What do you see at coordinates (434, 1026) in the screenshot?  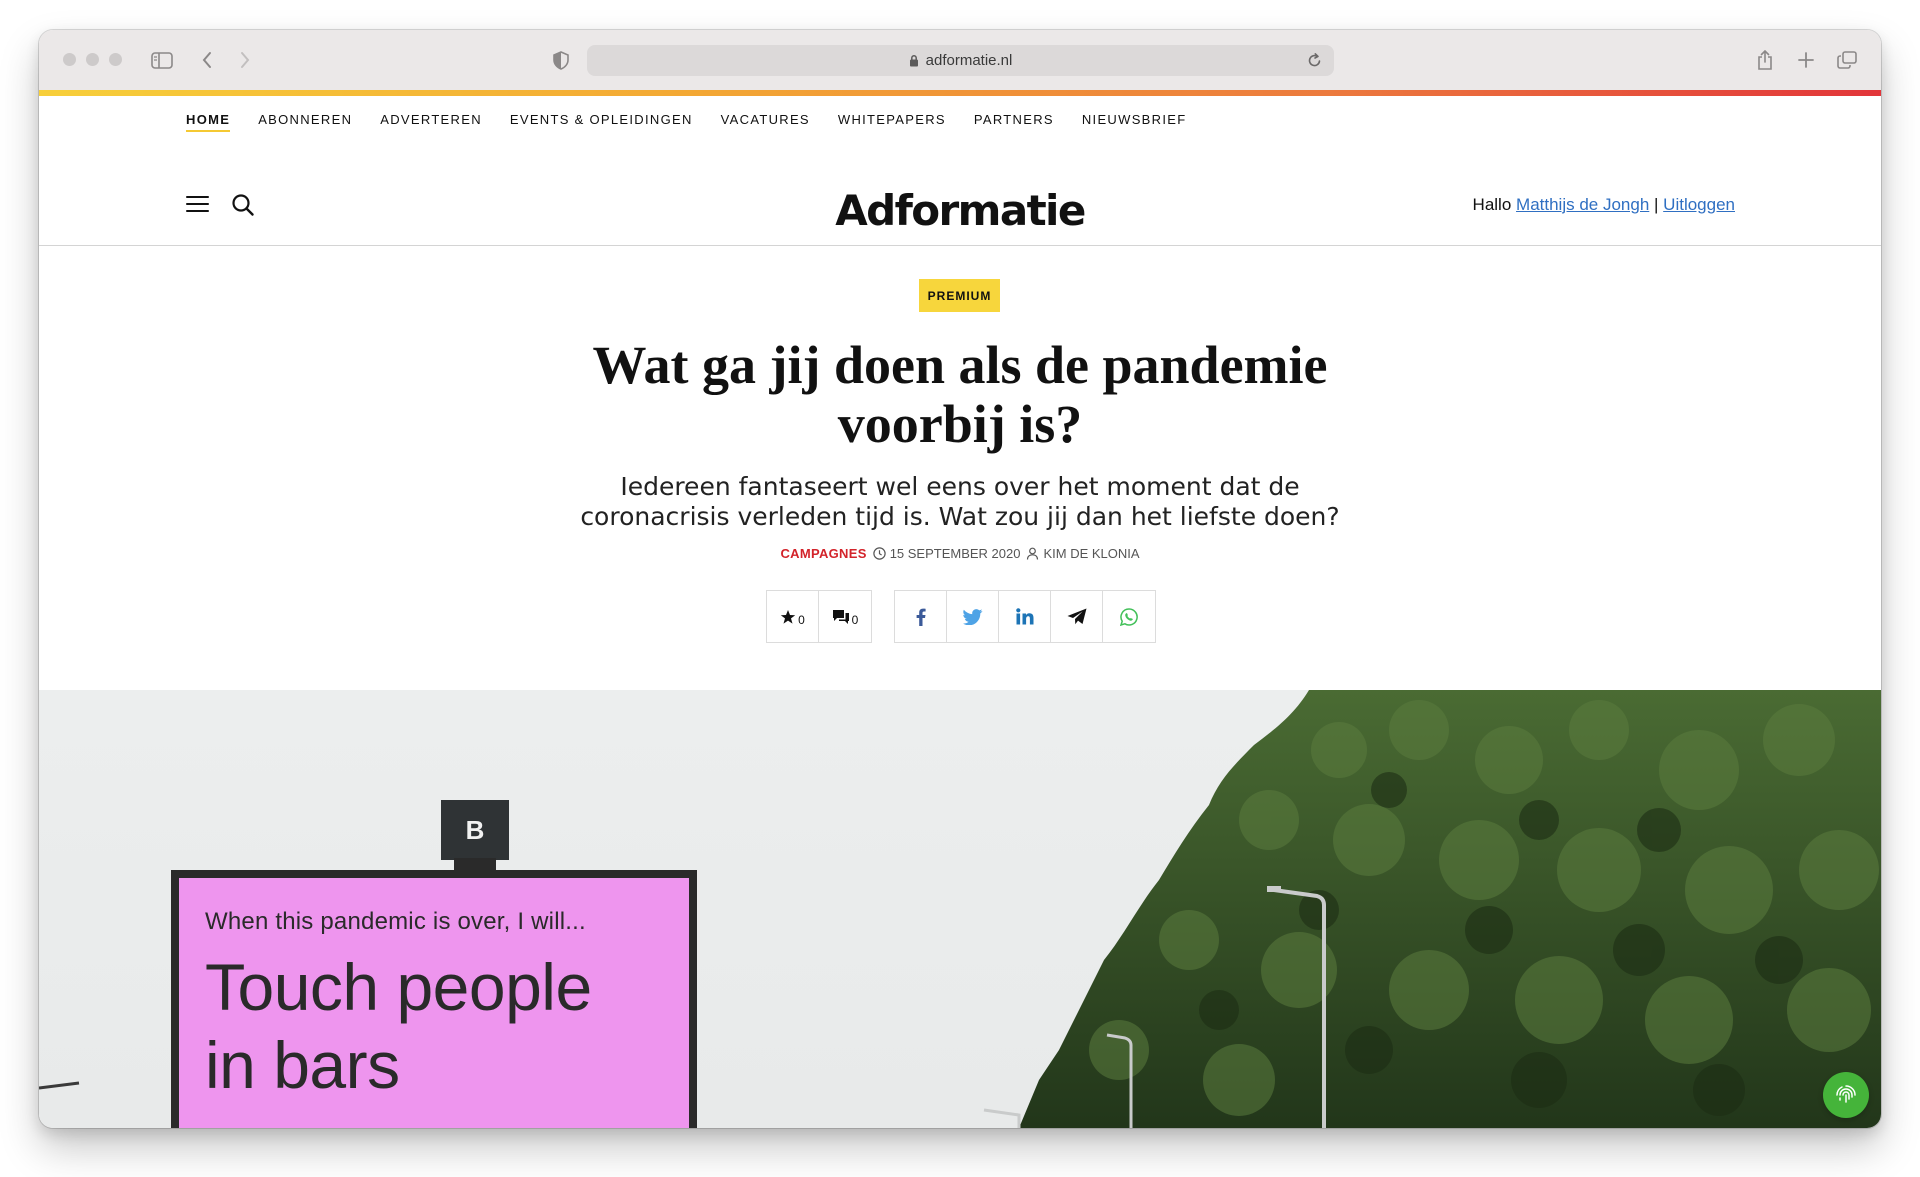 I see `billboard-big-text: Touch people in bars` at bounding box center [434, 1026].